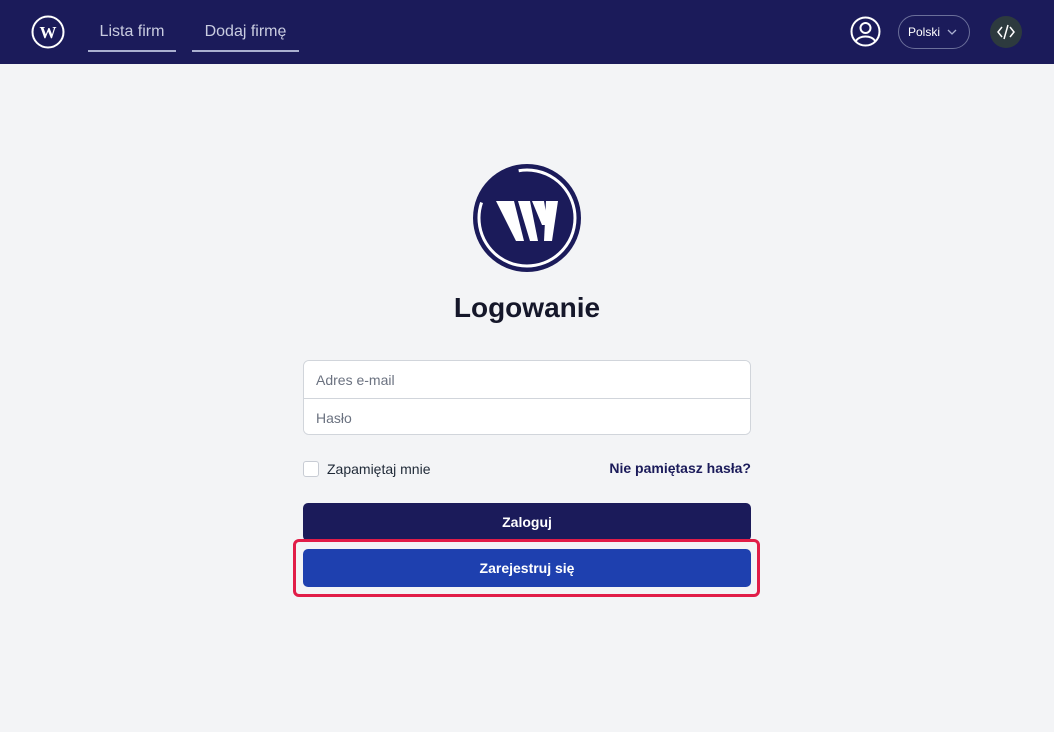  What do you see at coordinates (311, 469) in the screenshot?
I see `checkbox-box` at bounding box center [311, 469].